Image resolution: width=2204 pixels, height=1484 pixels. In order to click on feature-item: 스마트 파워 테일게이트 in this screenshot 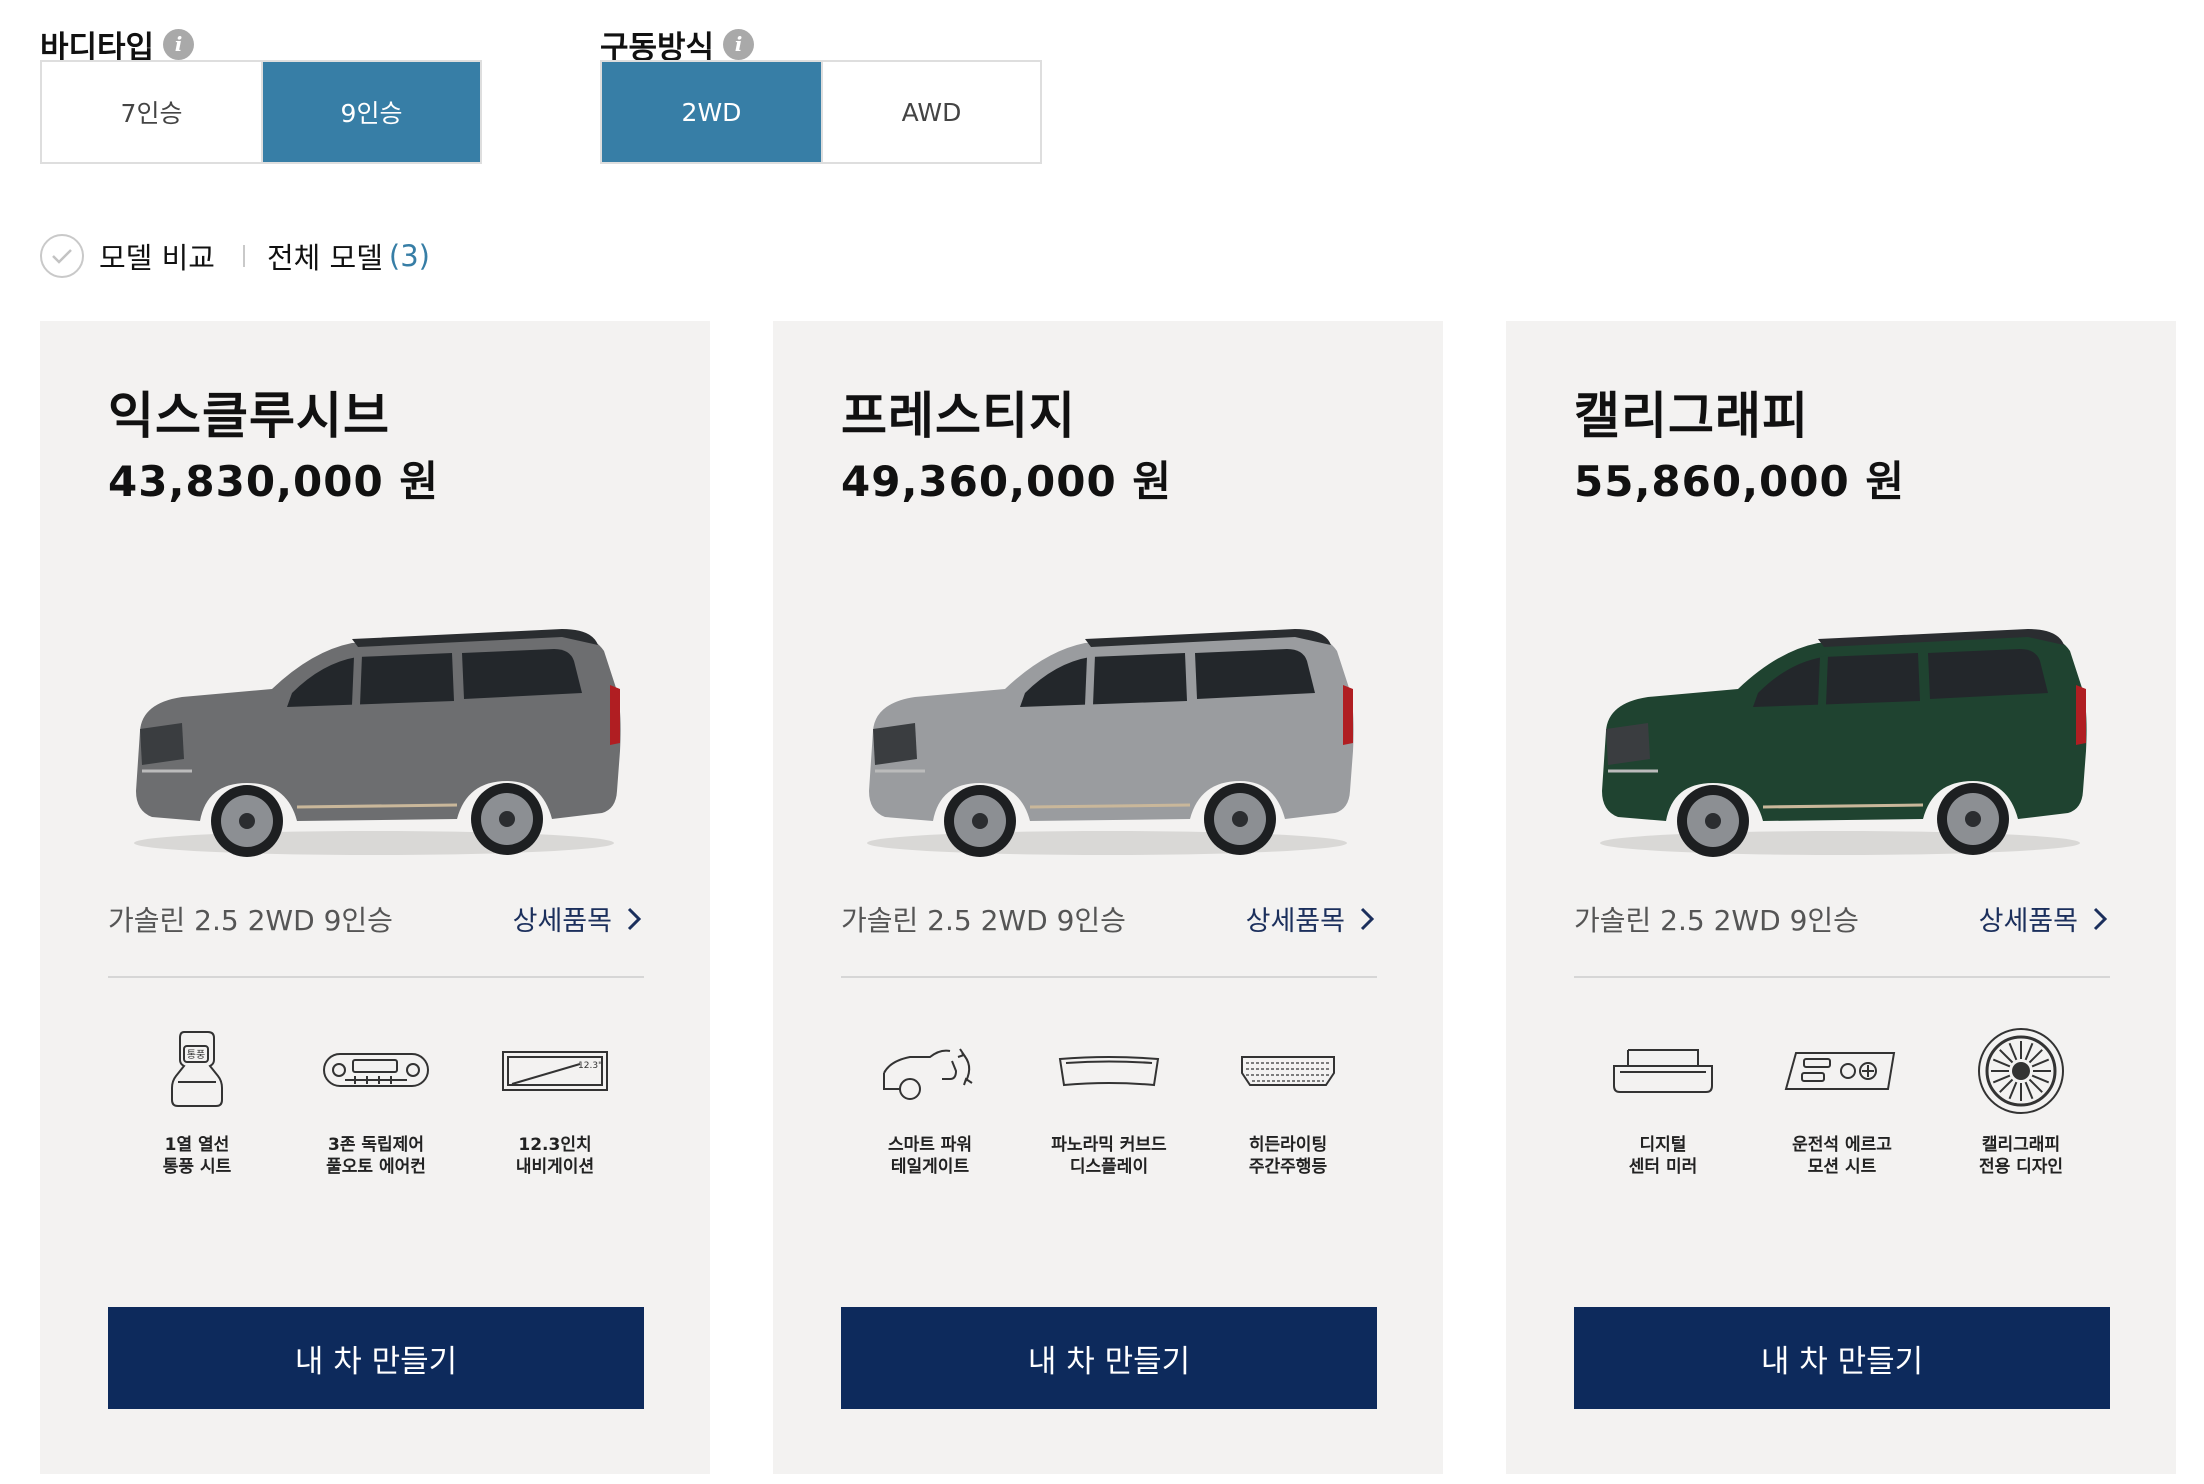, I will do `click(930, 1099)`.